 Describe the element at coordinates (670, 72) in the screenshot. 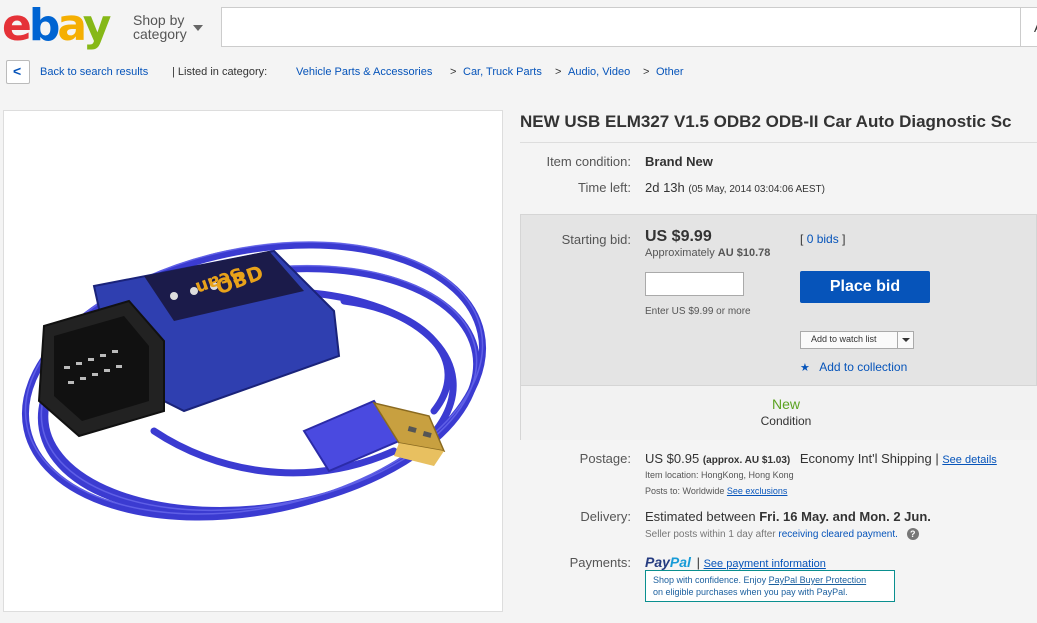

I see `breadcrumb-item-other: Other` at that location.